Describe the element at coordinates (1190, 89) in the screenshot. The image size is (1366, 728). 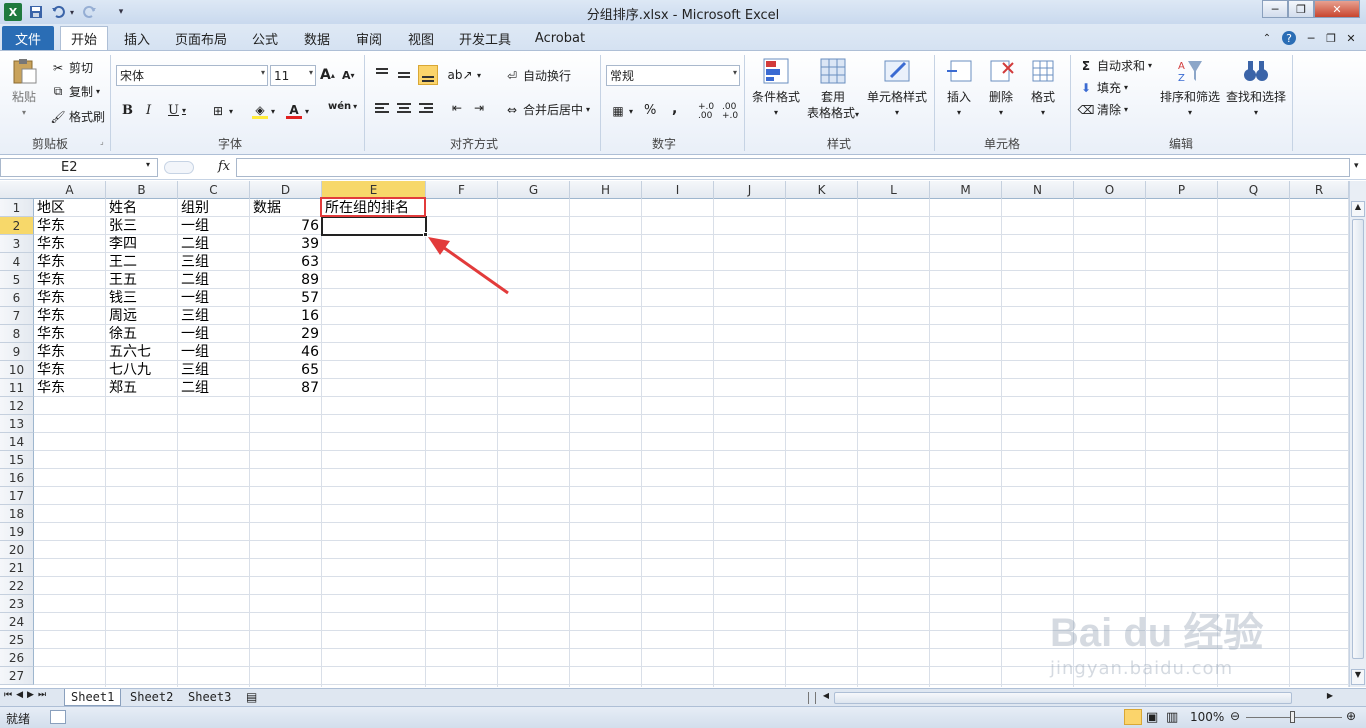
I see `sort-filter-button: AZ 排序和筛选 ▾` at that location.